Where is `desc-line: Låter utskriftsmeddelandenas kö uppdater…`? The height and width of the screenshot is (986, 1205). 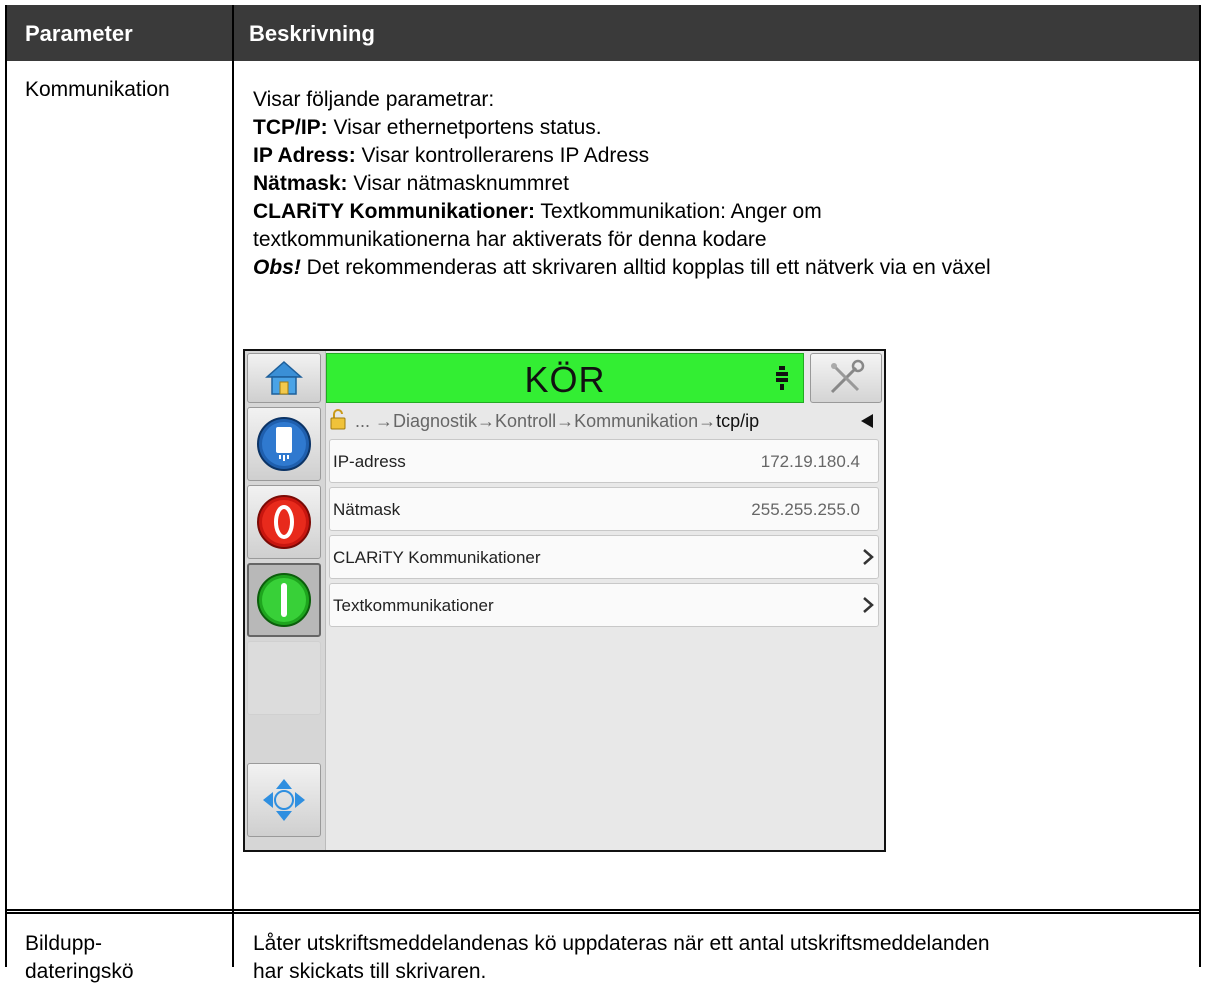
desc-line: Låter utskriftsmeddelandenas kö uppdater… is located at coordinates (621, 943).